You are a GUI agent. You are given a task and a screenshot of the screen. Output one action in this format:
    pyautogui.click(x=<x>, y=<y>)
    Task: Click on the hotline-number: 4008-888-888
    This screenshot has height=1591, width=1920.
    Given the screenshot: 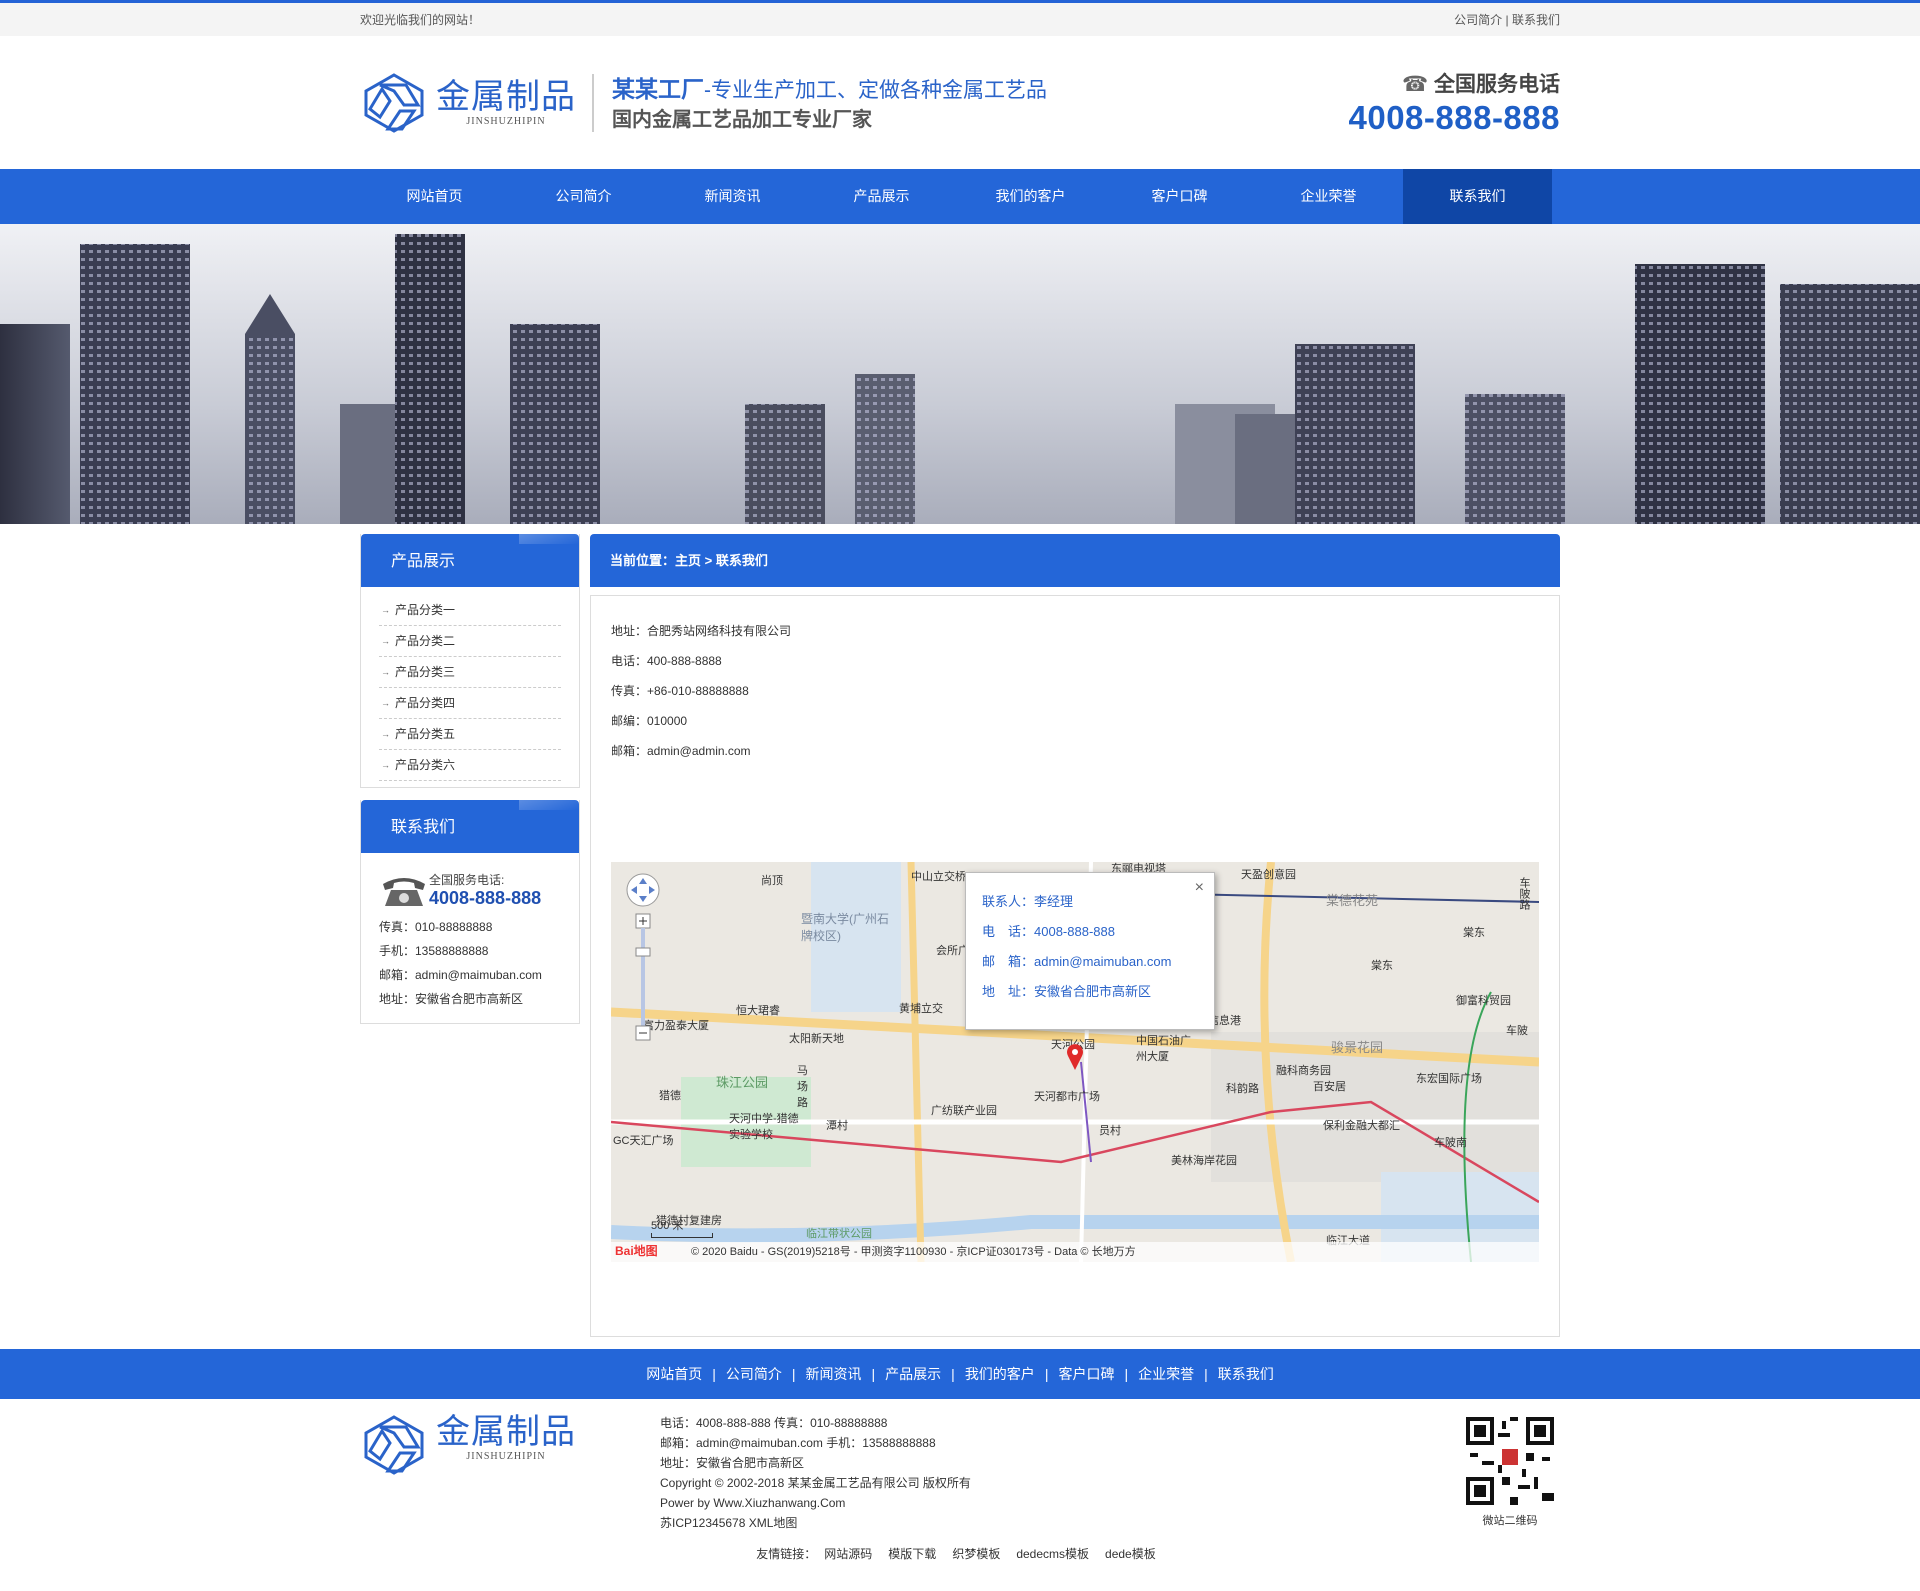 What is the action you would take?
    pyautogui.click(x=1454, y=117)
    